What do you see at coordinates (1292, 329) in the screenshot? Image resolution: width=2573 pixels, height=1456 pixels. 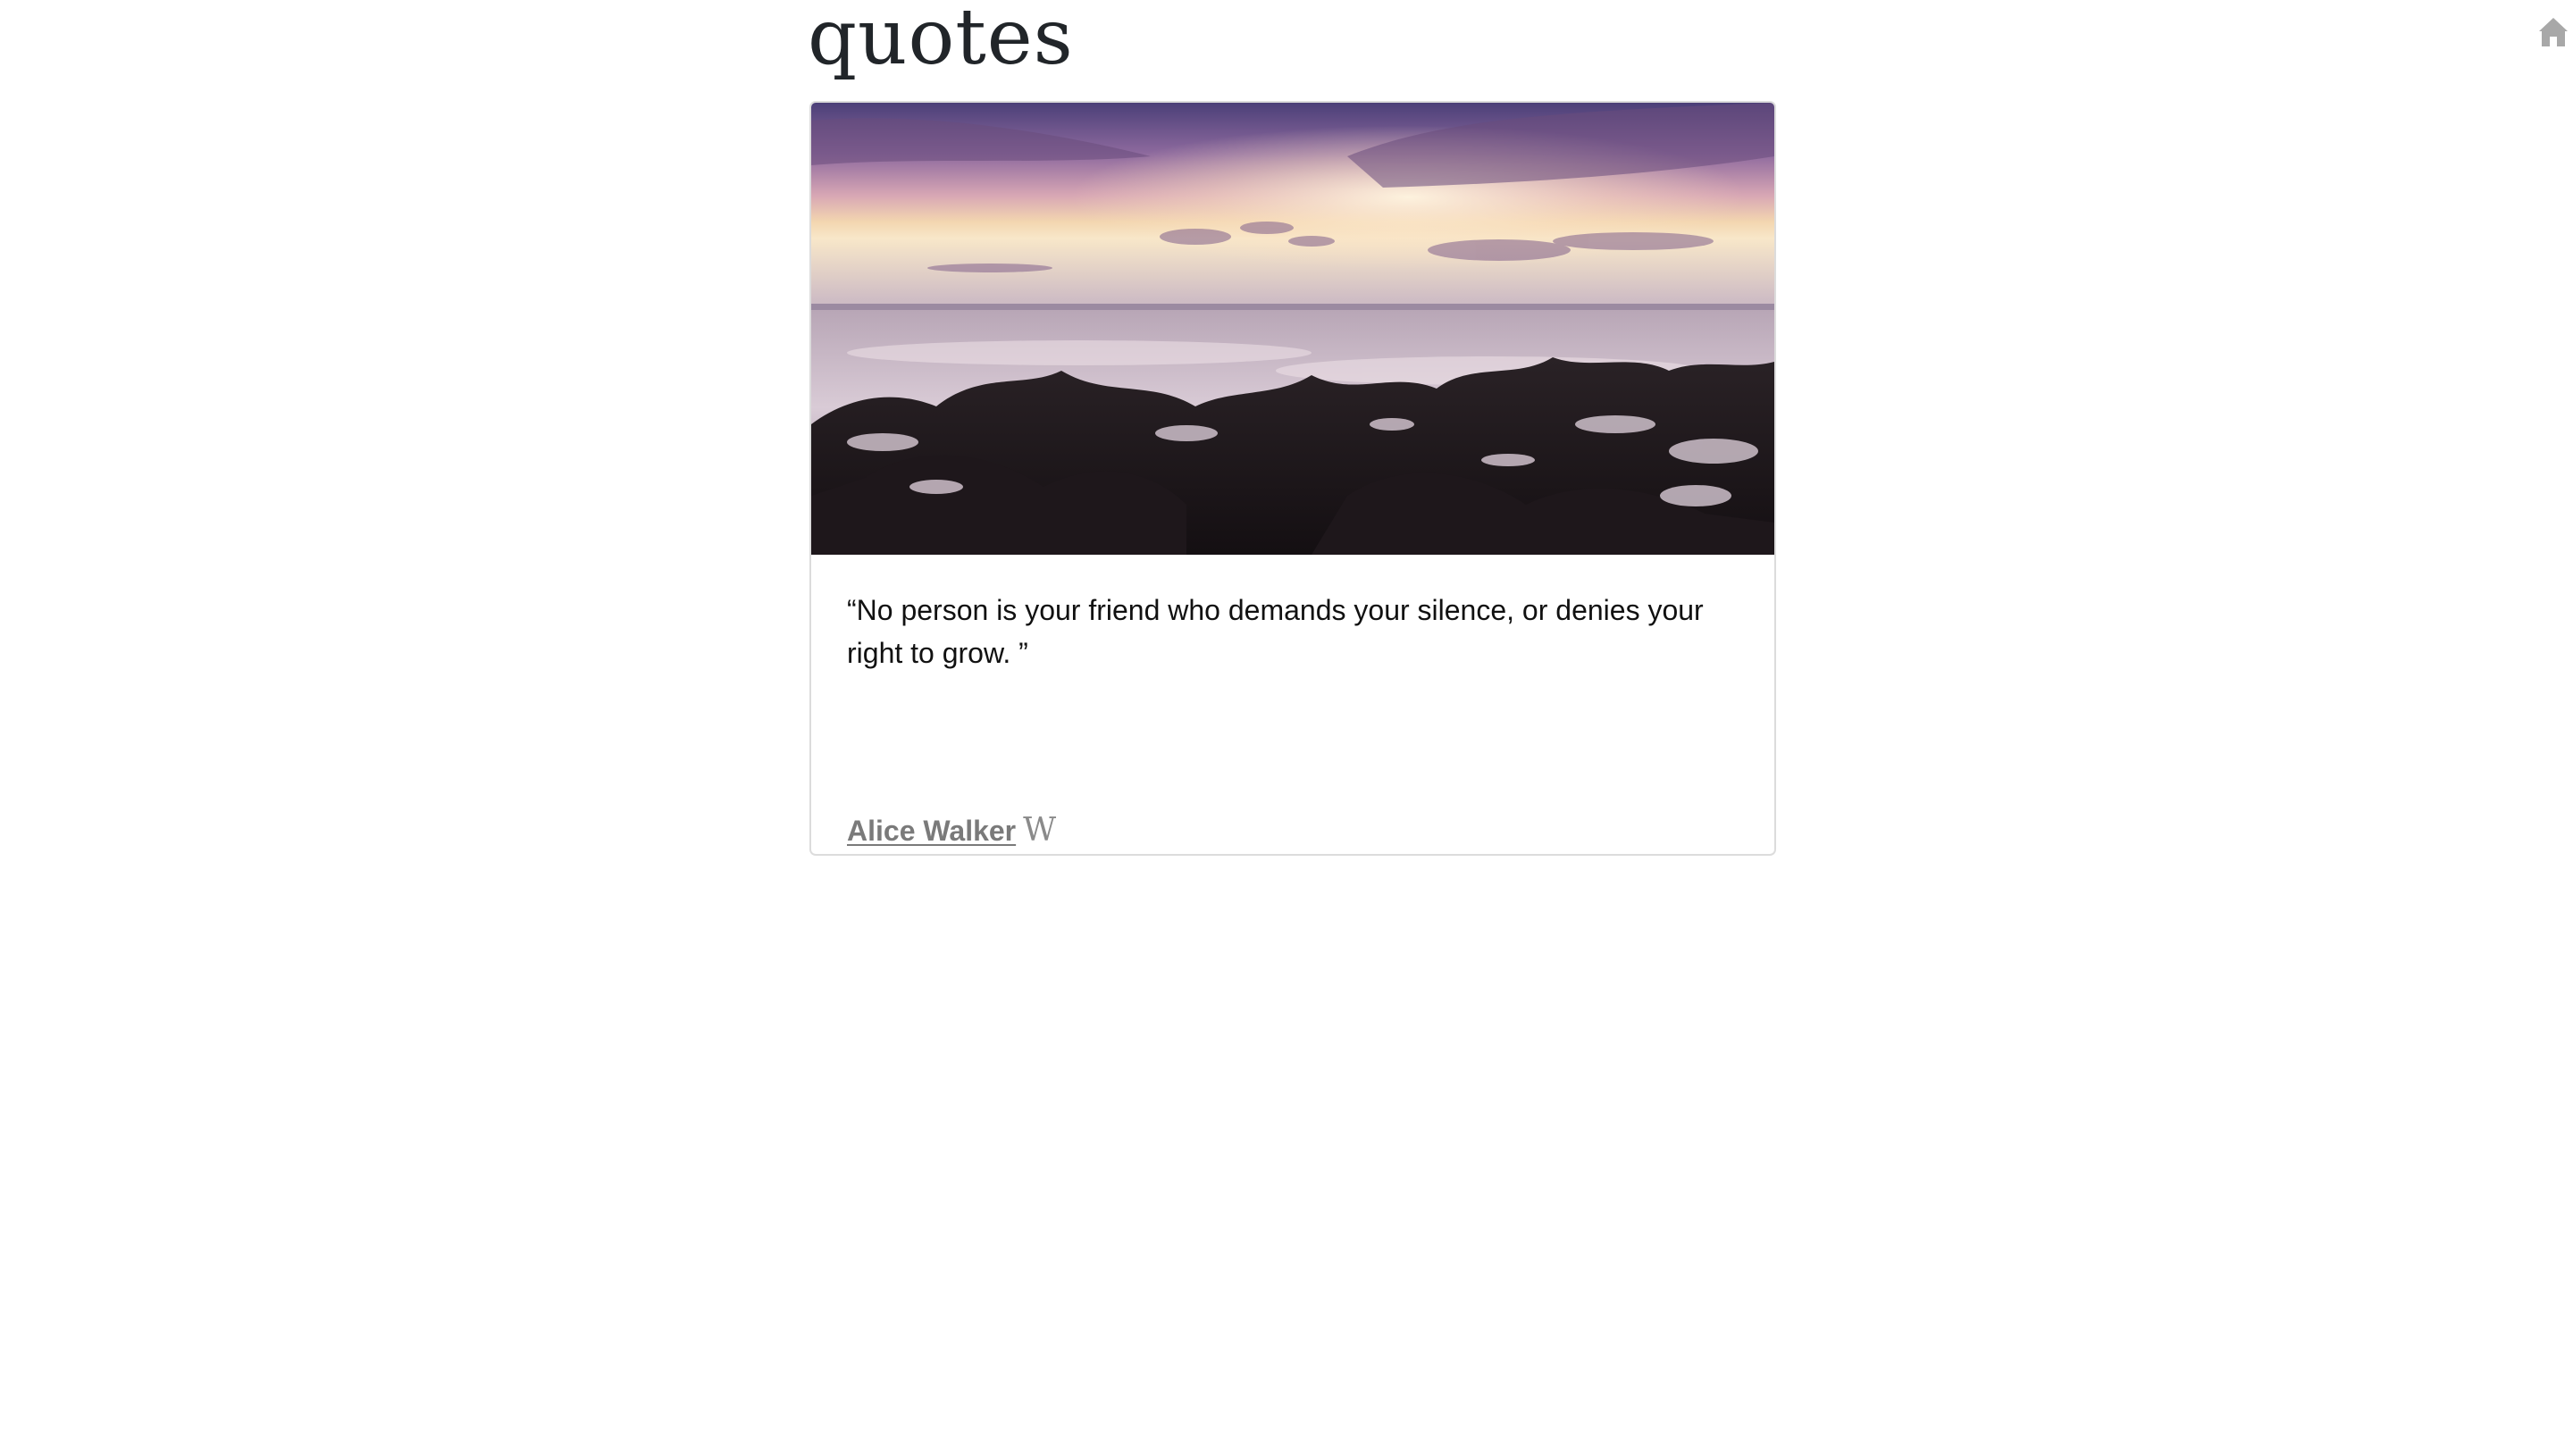 I see `quote-image` at bounding box center [1292, 329].